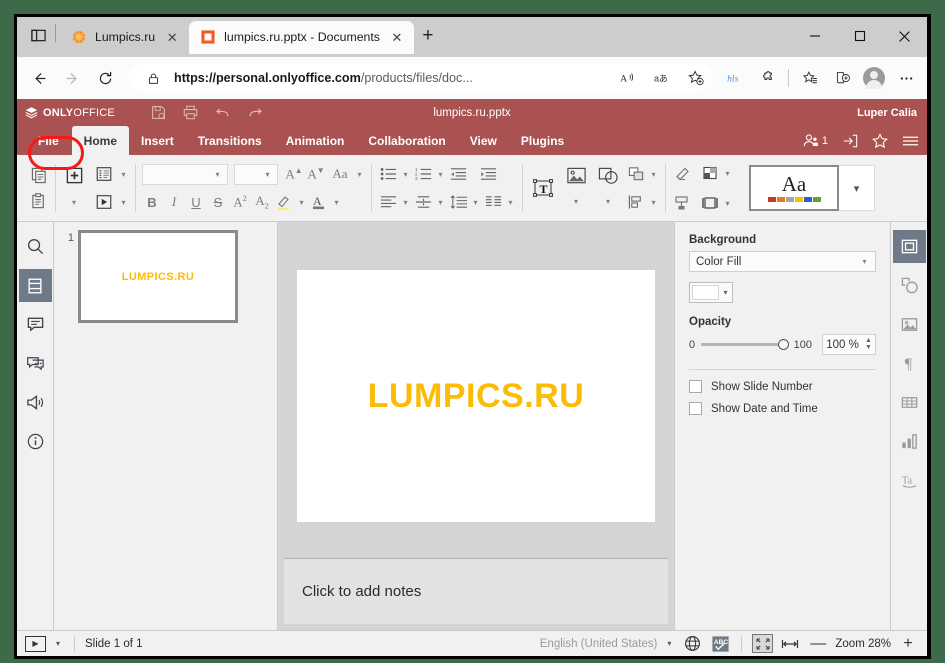 This screenshot has width=945, height=663. What do you see at coordinates (767, 78) in the screenshot?
I see `extensions-icon` at bounding box center [767, 78].